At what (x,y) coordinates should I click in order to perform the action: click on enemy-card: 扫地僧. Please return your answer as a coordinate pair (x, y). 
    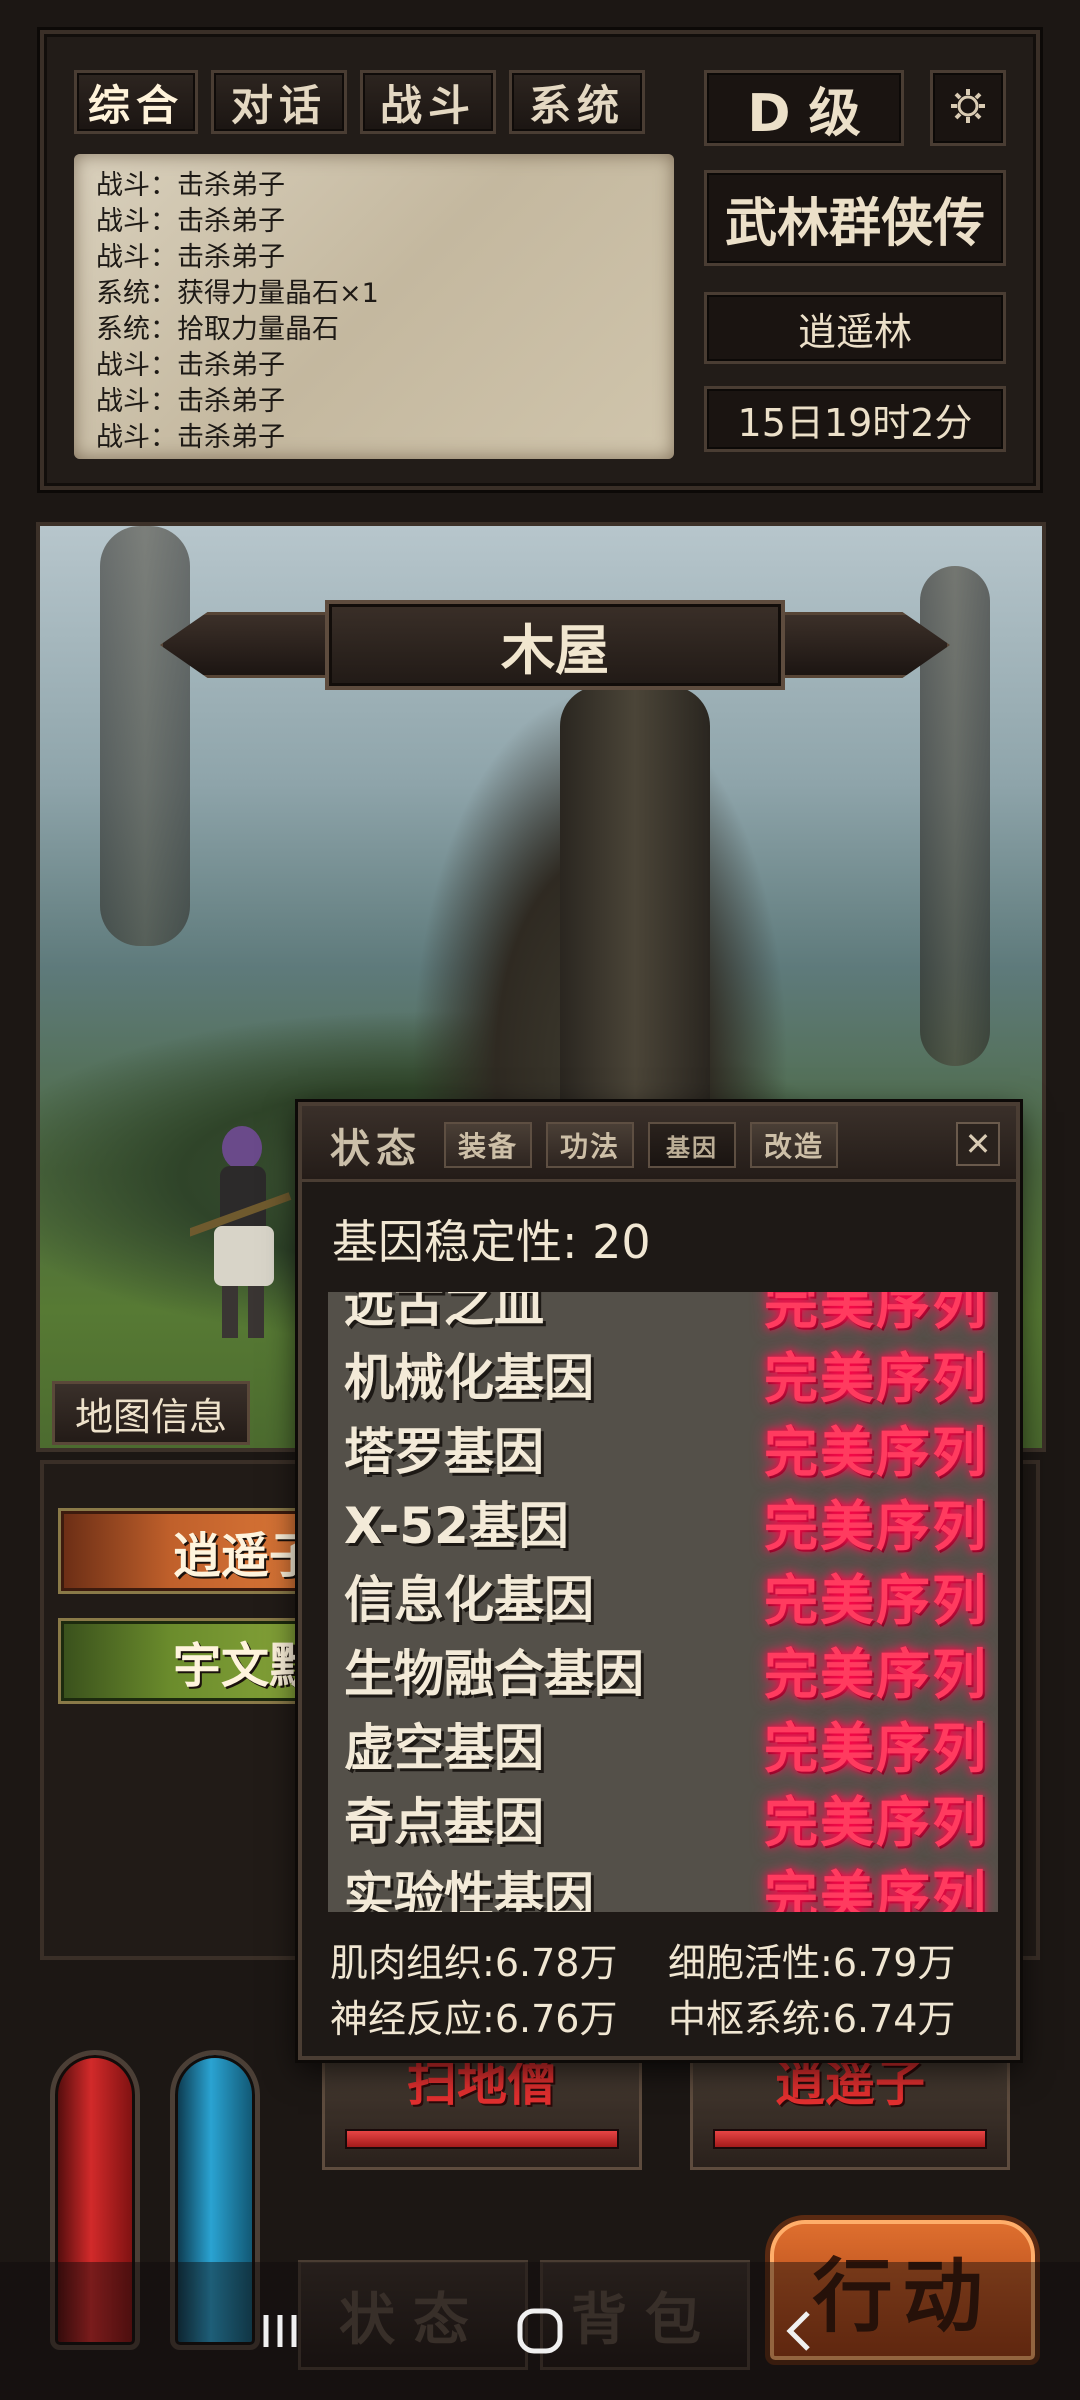
    Looking at the image, I should click on (482, 2110).